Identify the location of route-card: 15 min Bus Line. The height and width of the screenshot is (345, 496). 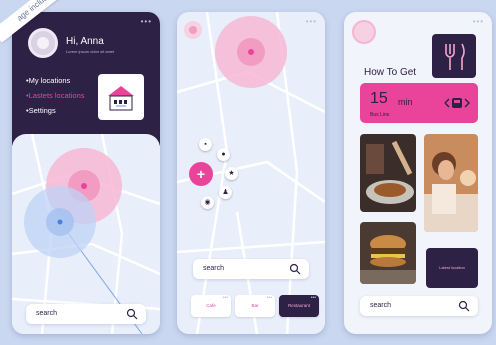
(419, 103).